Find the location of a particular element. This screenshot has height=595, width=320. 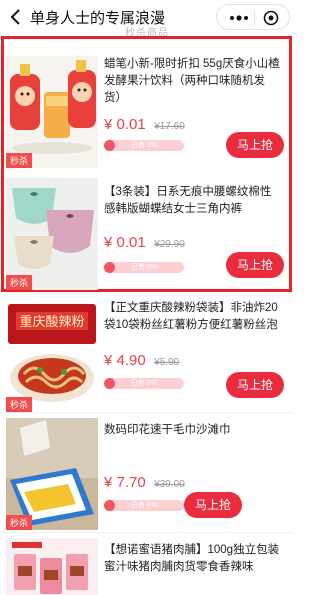

sold-progress-bar: 已售 6% is located at coordinates (144, 505).